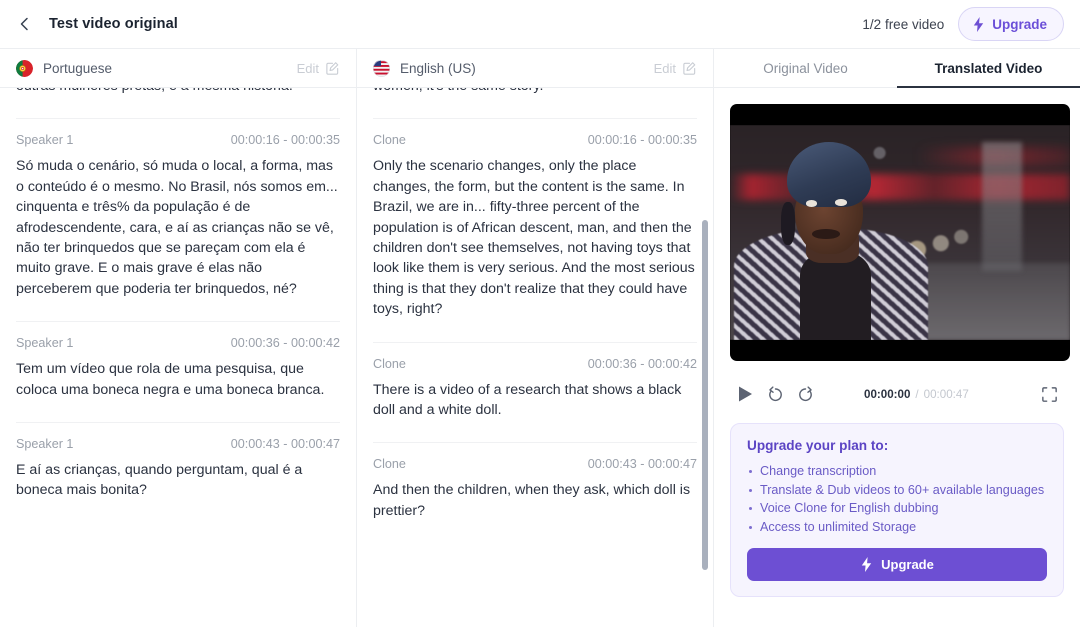 The height and width of the screenshot is (627, 1080). I want to click on play-icon, so click(745, 394).